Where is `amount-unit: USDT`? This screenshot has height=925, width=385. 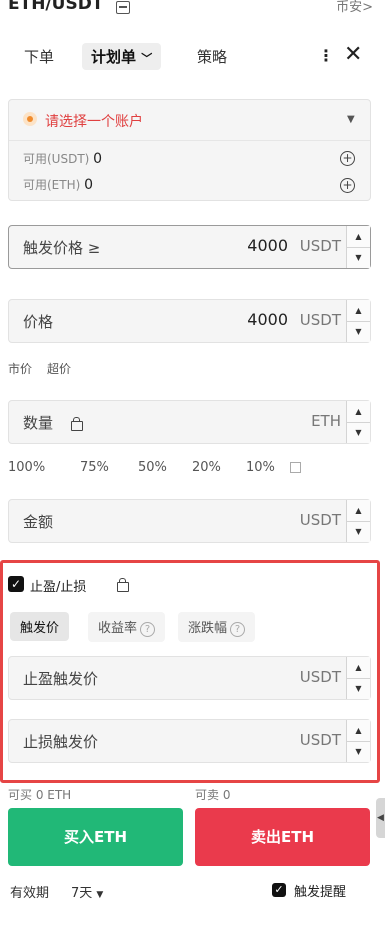
amount-unit: USDT is located at coordinates (320, 520).